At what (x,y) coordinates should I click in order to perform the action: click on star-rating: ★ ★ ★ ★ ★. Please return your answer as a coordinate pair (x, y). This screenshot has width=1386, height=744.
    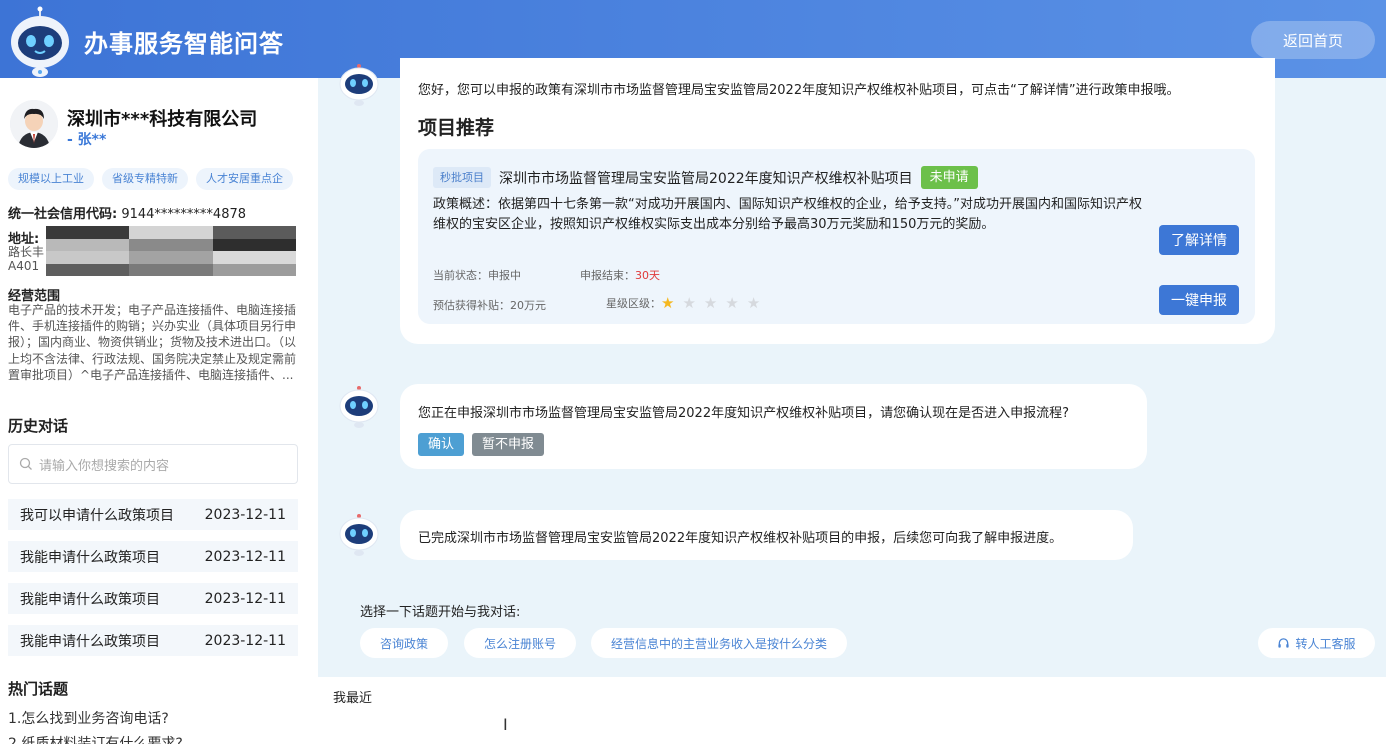
    Looking at the image, I should click on (714, 303).